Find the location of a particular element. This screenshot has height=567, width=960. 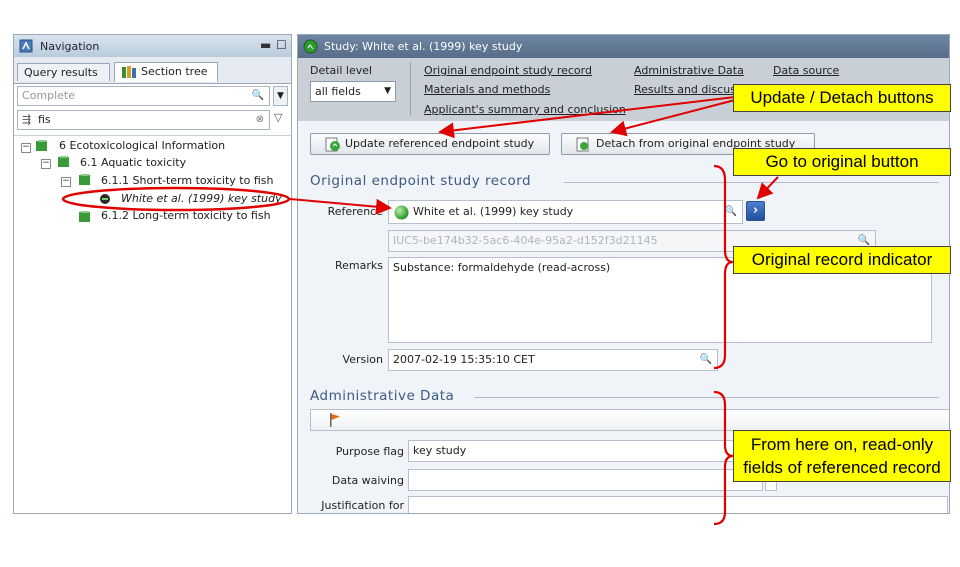

navigation-title: Navigation is located at coordinates (70, 46).